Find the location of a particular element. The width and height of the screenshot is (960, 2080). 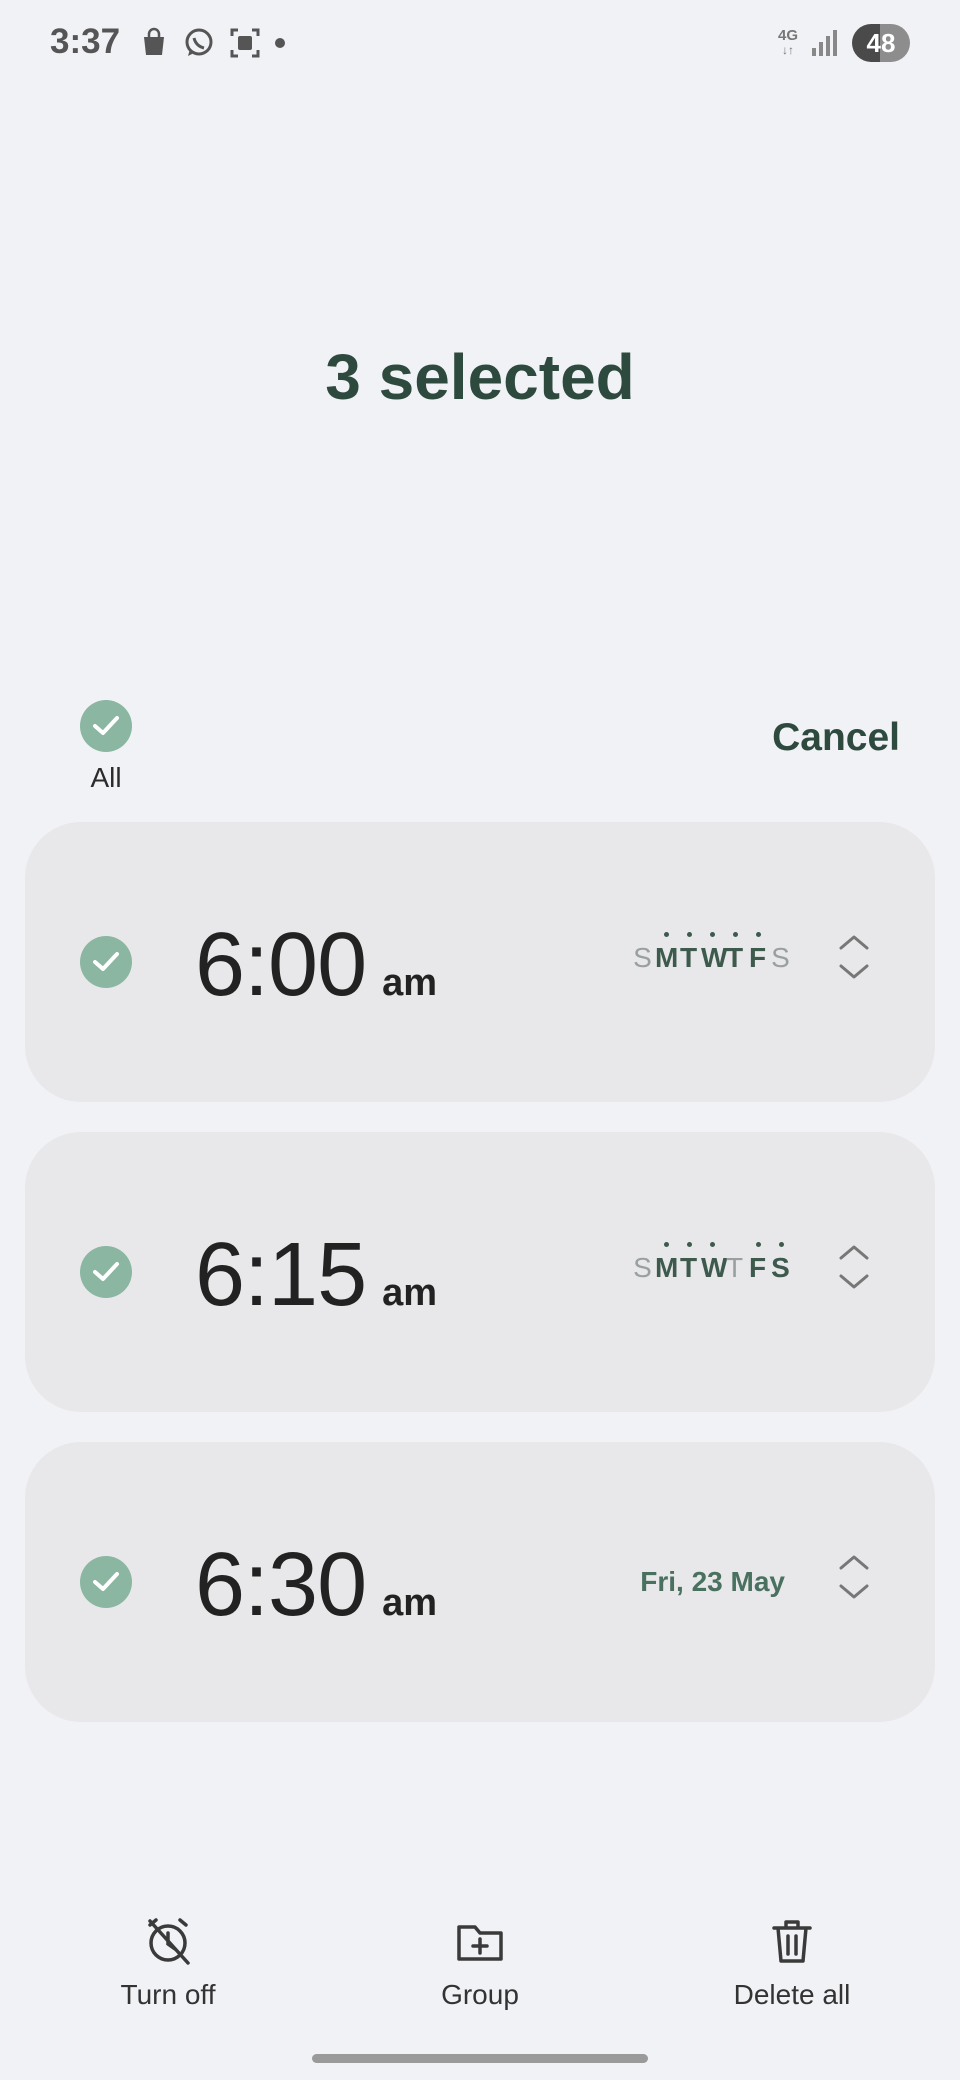

delete-all-label: Delete all is located at coordinates (792, 1994).